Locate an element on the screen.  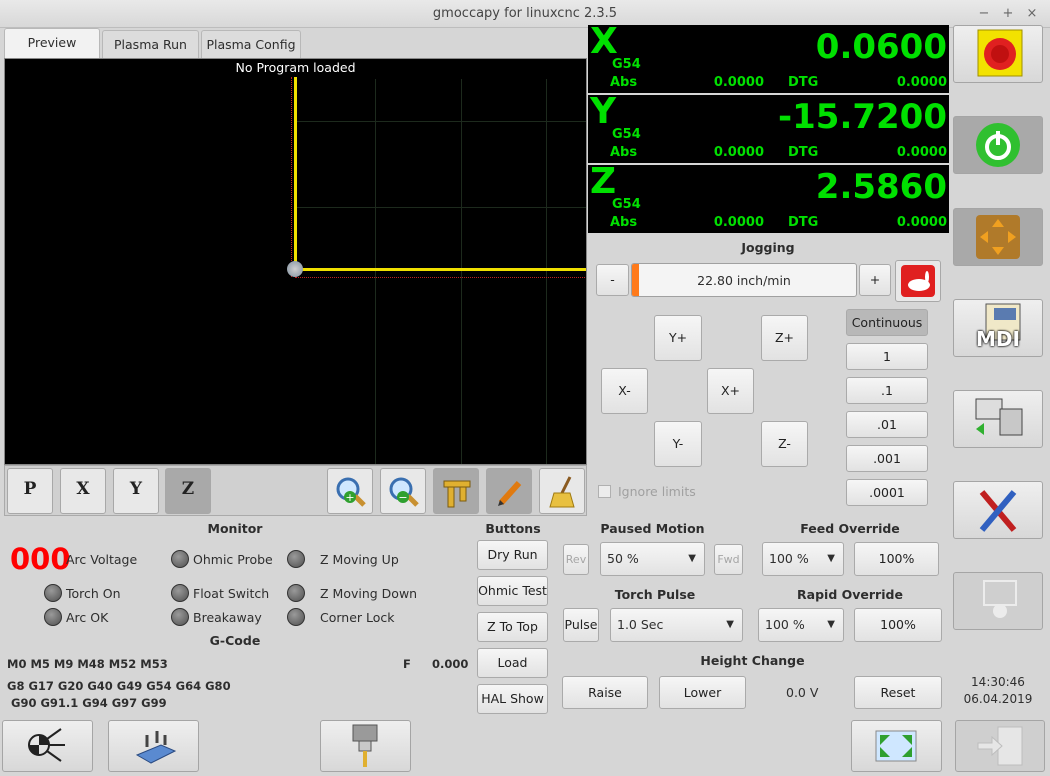
zoom-out-button: − is located at coordinates (403, 491).